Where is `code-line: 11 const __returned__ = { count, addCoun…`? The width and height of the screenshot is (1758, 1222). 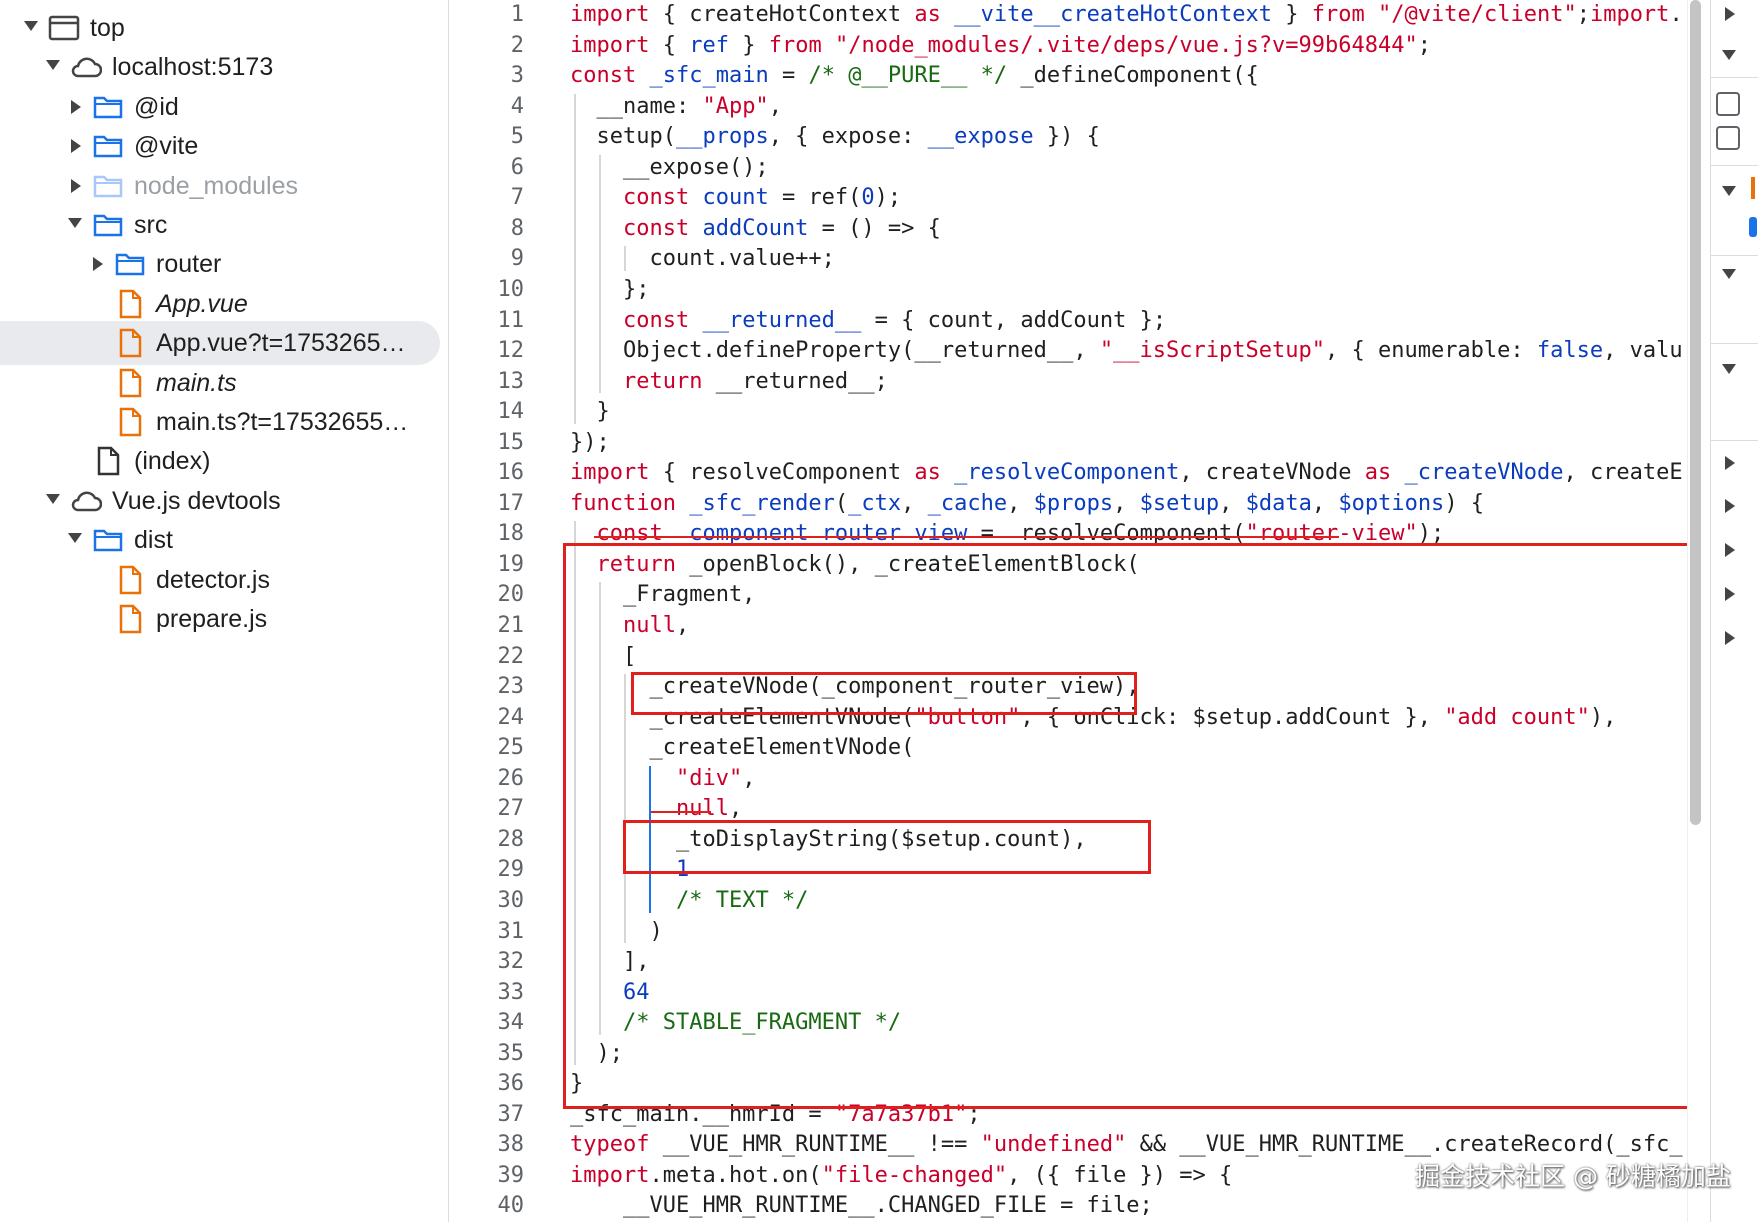 code-line: 11 const __returned__ = { count, addCoun… is located at coordinates (1069, 320).